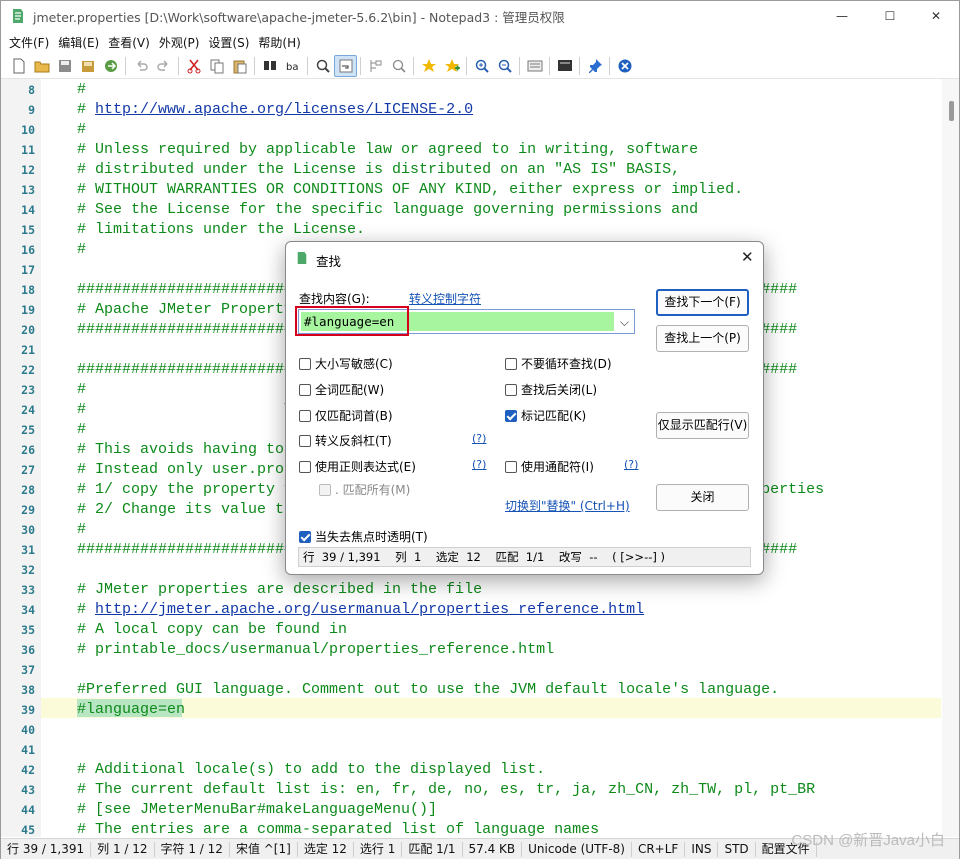 The image size is (960, 859). I want to click on code-line: #, so click(81, 390).